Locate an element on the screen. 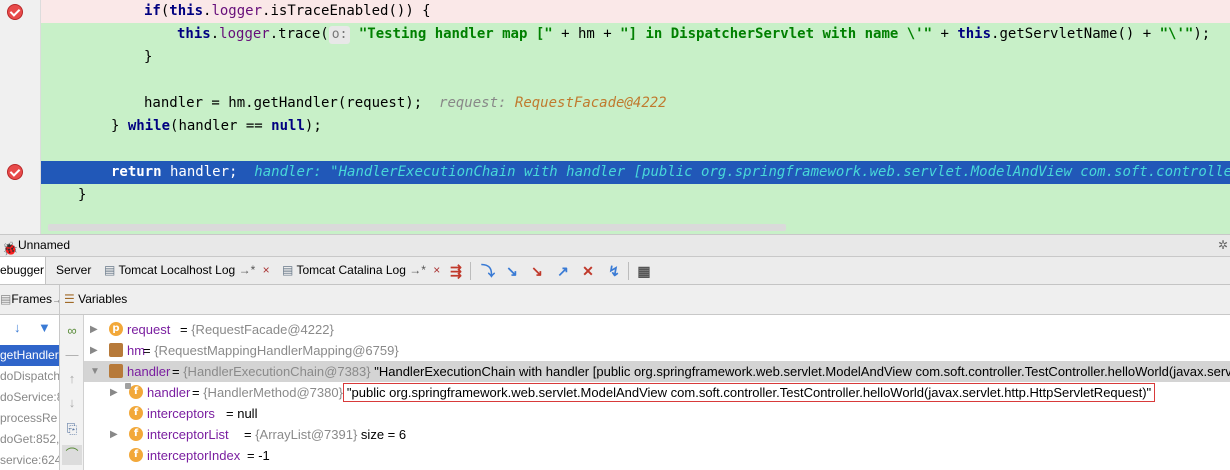 The image size is (1230, 470). new-watch-icon: ∞ is located at coordinates (72, 331).